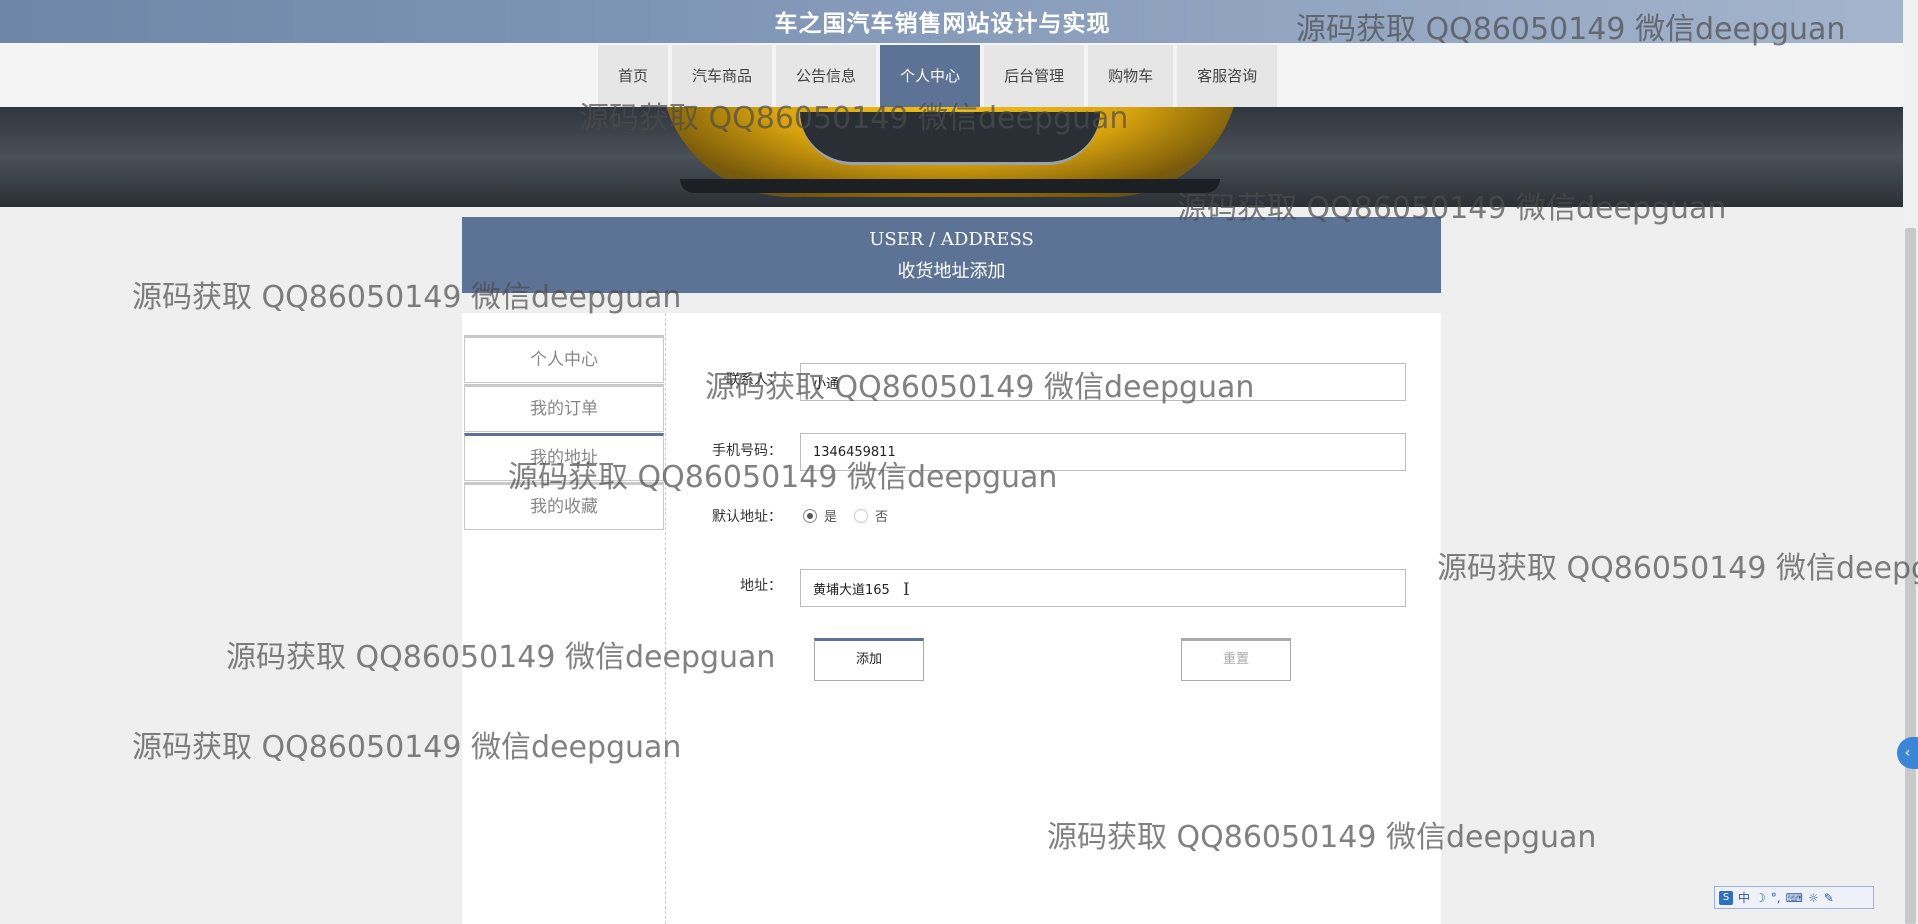 This screenshot has height=924, width=1918. I want to click on scrollbar-thumb, so click(1910, 576).